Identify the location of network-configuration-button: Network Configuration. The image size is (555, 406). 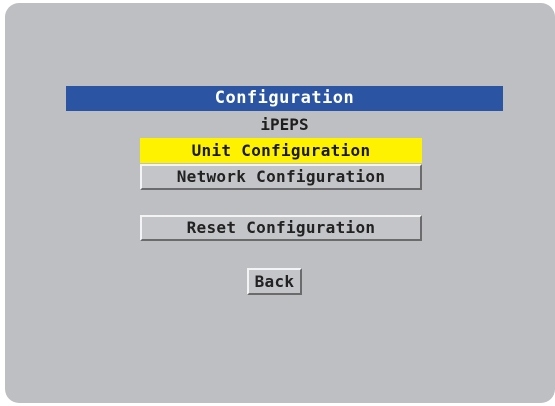
(281, 177).